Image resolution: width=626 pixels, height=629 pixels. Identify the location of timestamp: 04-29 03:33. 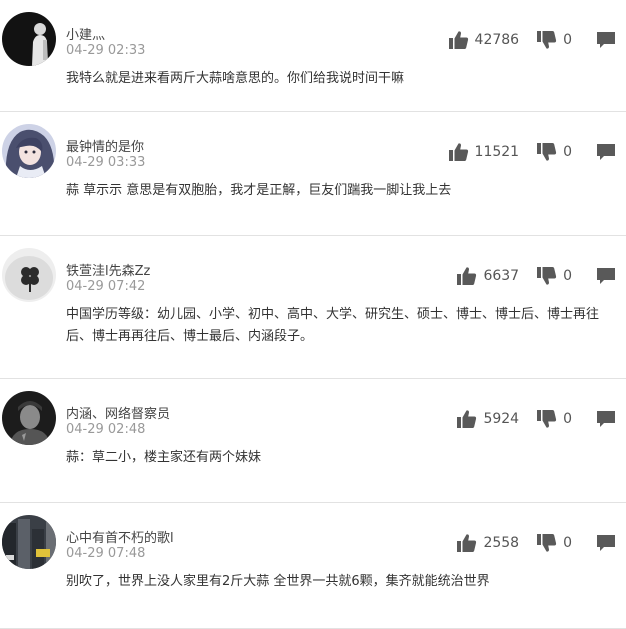
(106, 162).